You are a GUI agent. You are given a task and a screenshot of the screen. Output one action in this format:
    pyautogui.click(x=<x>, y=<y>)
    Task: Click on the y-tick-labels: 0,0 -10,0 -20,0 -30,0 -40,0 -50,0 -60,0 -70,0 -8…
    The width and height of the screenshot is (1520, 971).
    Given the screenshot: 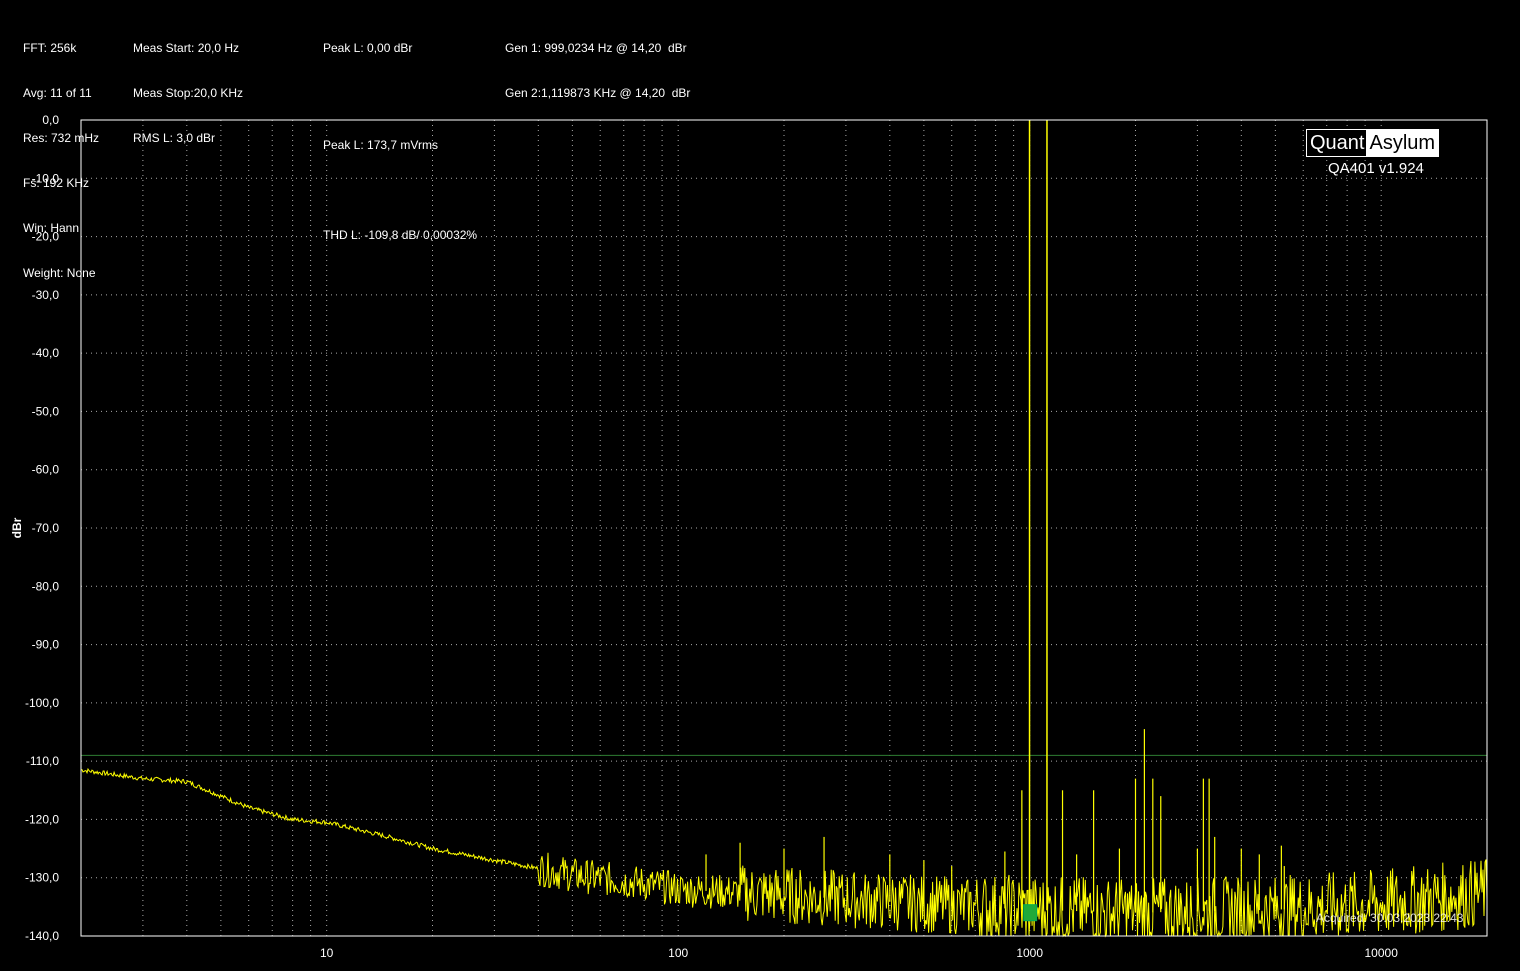 What is the action you would take?
    pyautogui.click(x=42, y=528)
    